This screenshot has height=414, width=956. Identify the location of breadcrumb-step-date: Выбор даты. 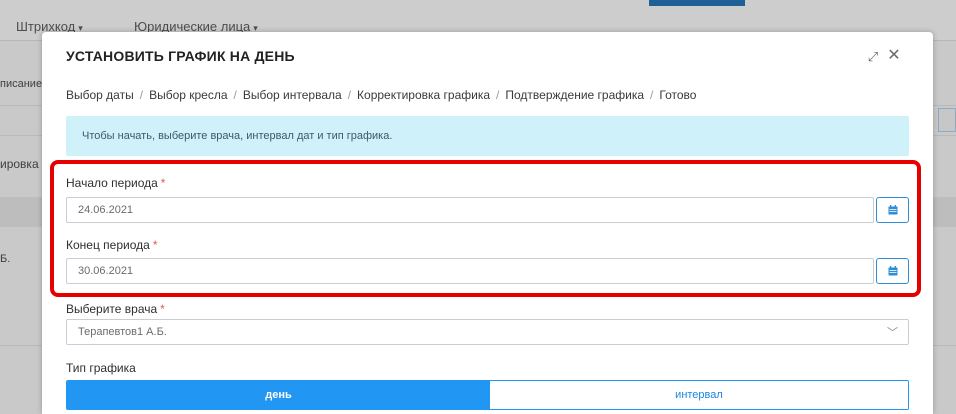
(100, 95).